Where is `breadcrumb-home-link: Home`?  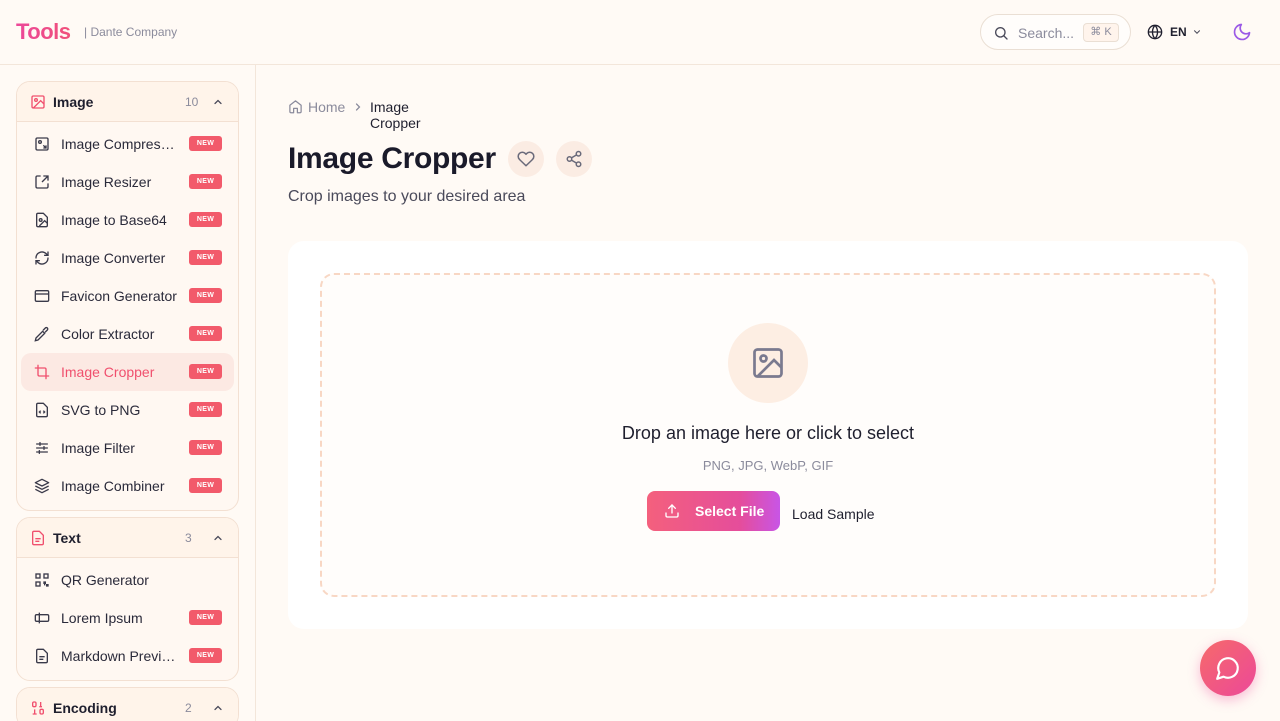 breadcrumb-home-link: Home is located at coordinates (326, 107).